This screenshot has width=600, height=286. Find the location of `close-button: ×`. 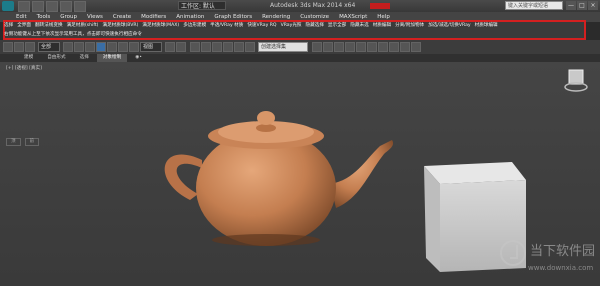

close-button: × is located at coordinates (593, 5).